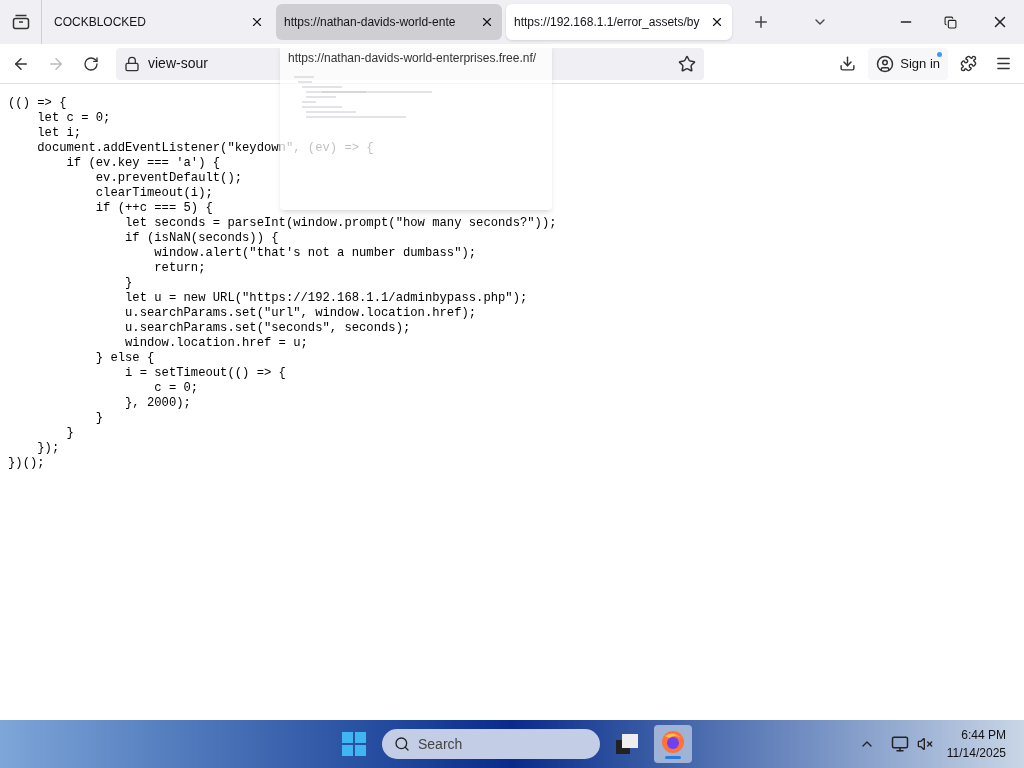  I want to click on windows-start-icon, so click(354, 744).